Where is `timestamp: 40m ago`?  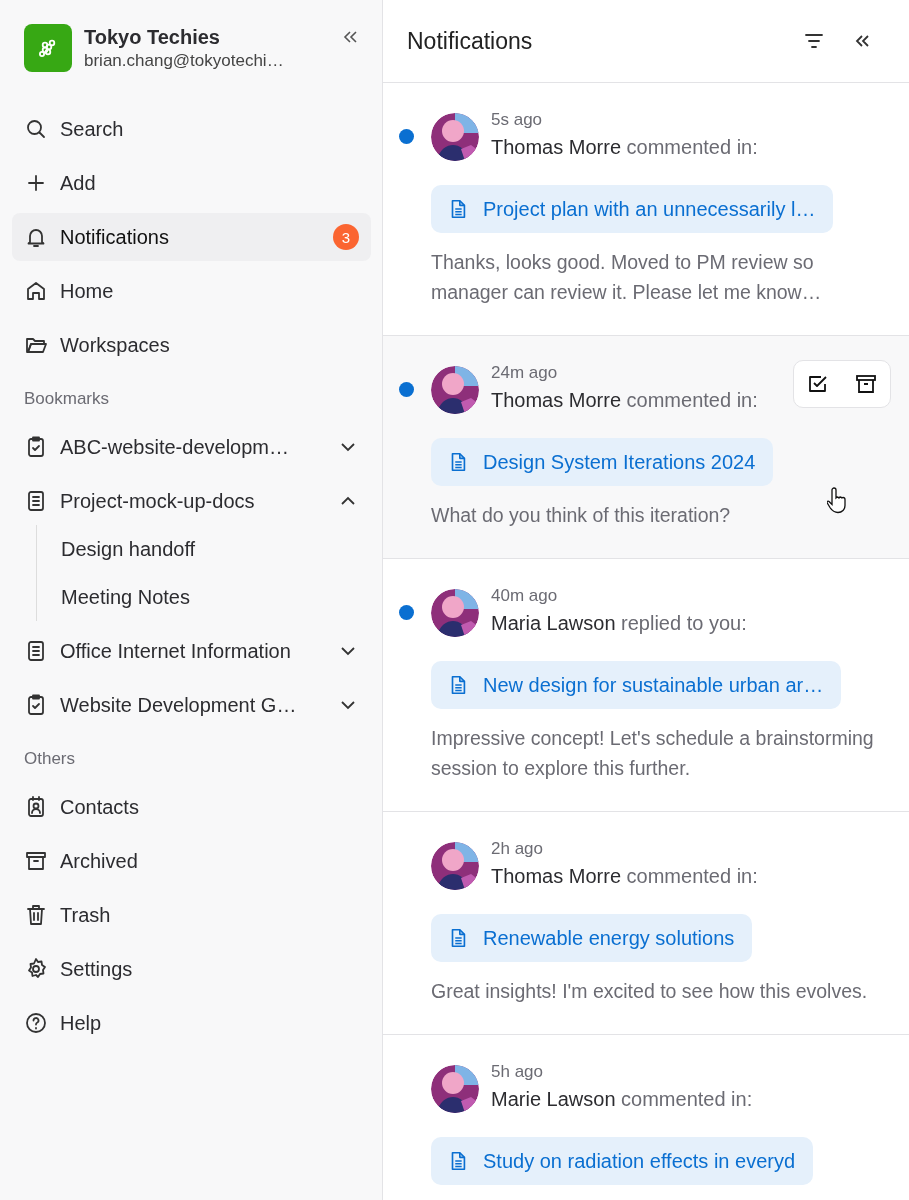 timestamp: 40m ago is located at coordinates (525, 596).